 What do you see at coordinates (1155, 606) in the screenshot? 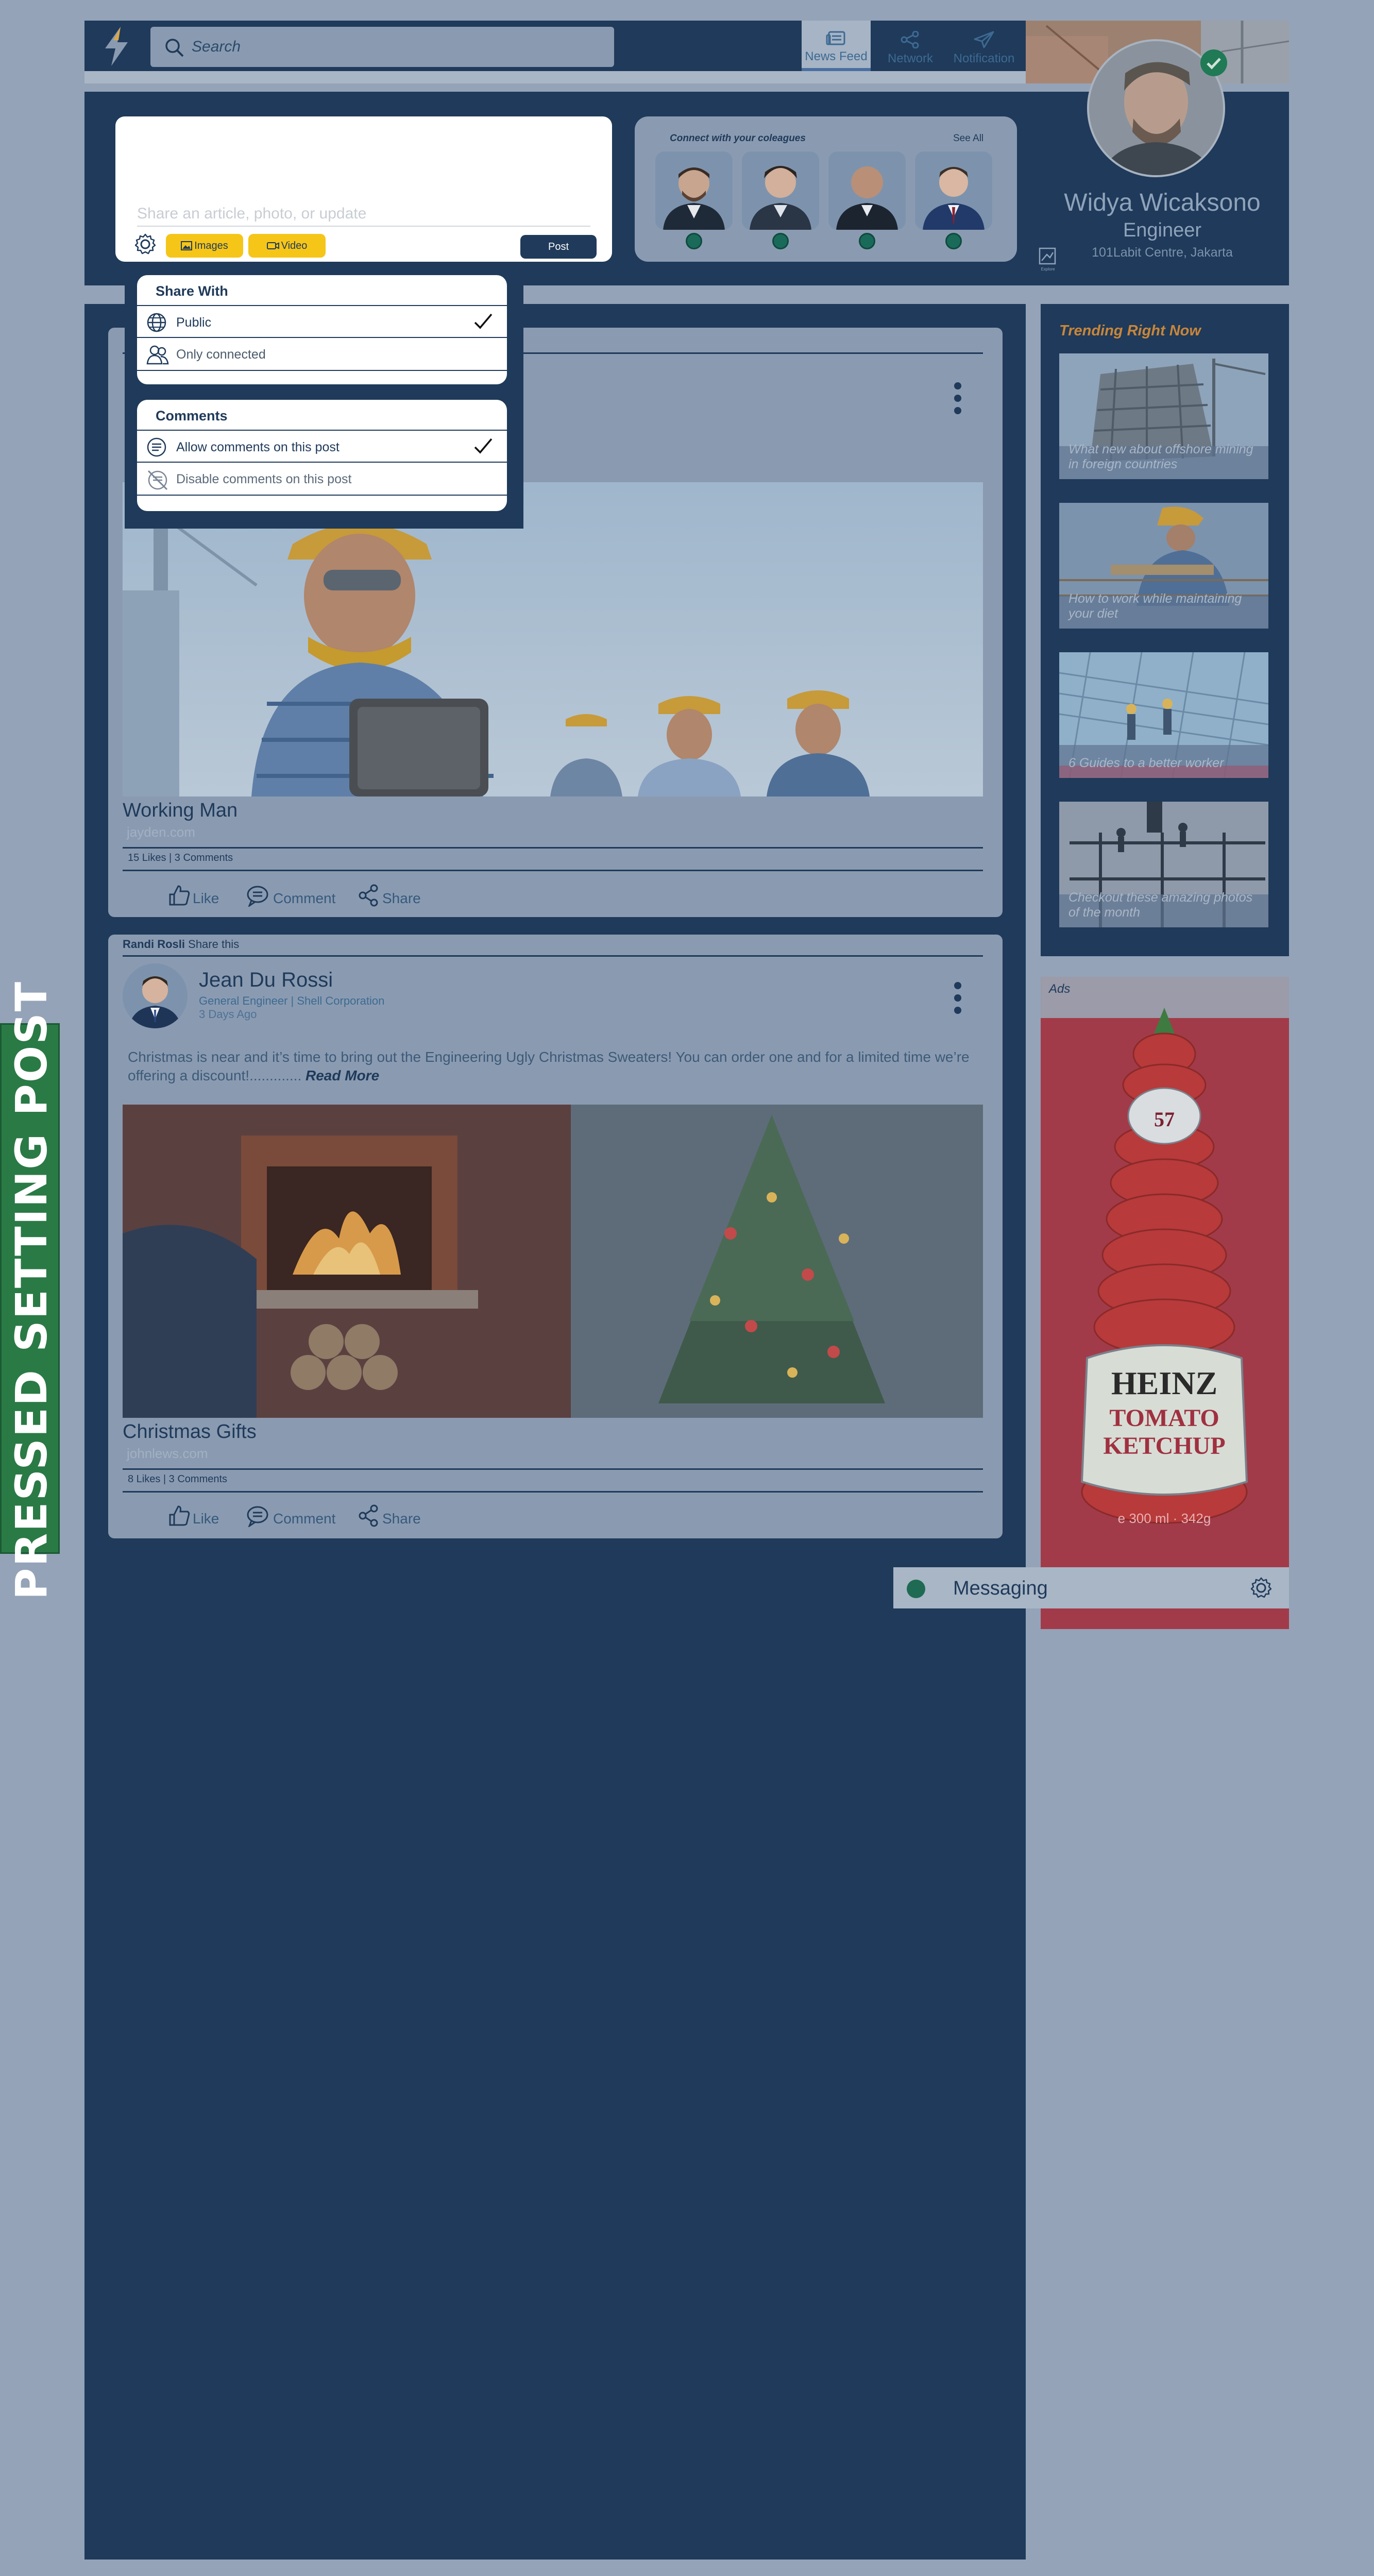
I see `trending-caption: How to work while maintaining your diet` at bounding box center [1155, 606].